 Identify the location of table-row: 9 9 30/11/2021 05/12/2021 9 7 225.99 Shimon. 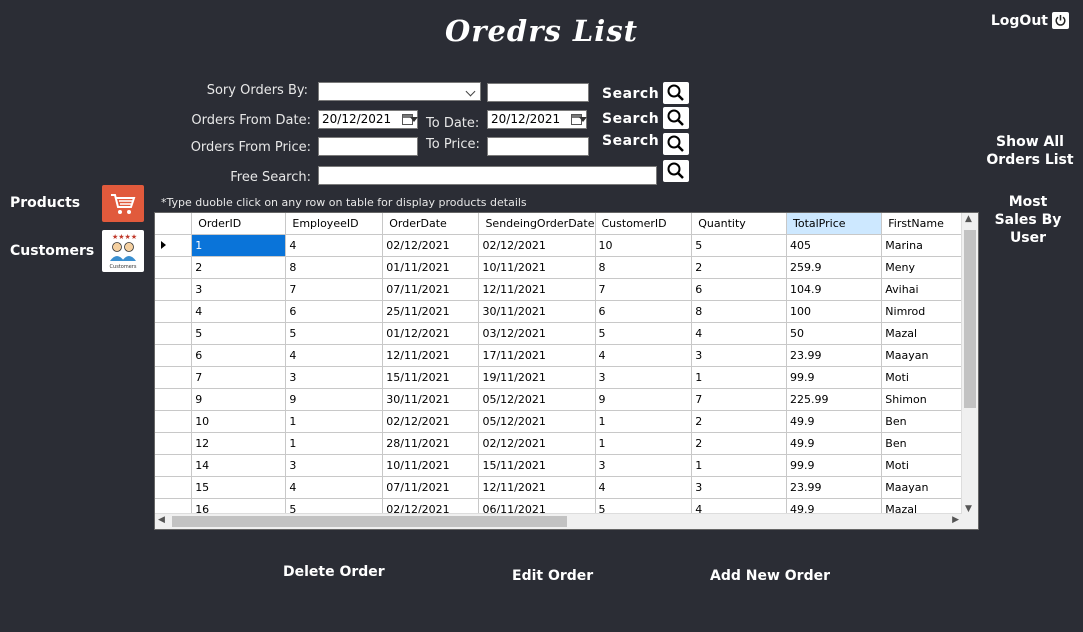
(566, 399).